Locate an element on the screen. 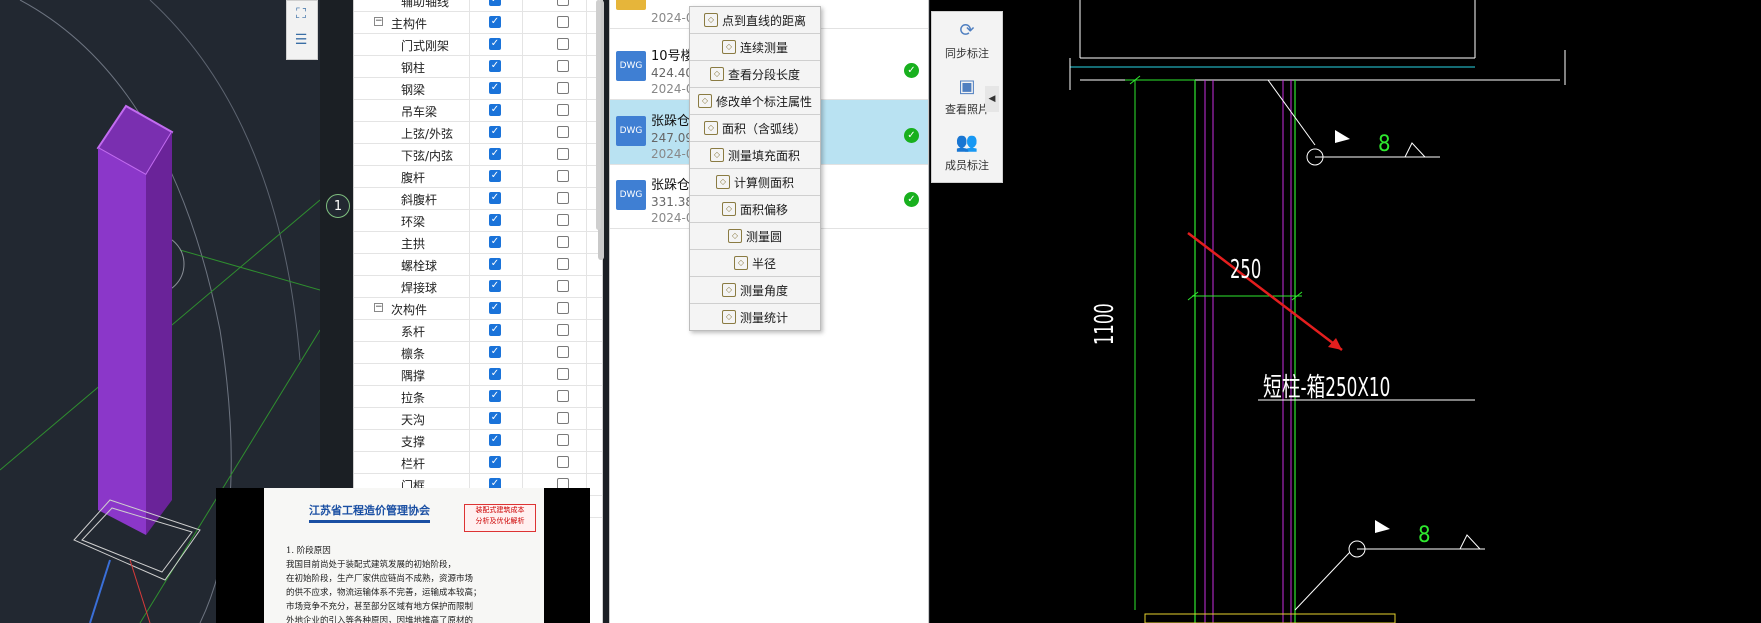  tree-row: 拉条 ✓ is located at coordinates (478, 397).